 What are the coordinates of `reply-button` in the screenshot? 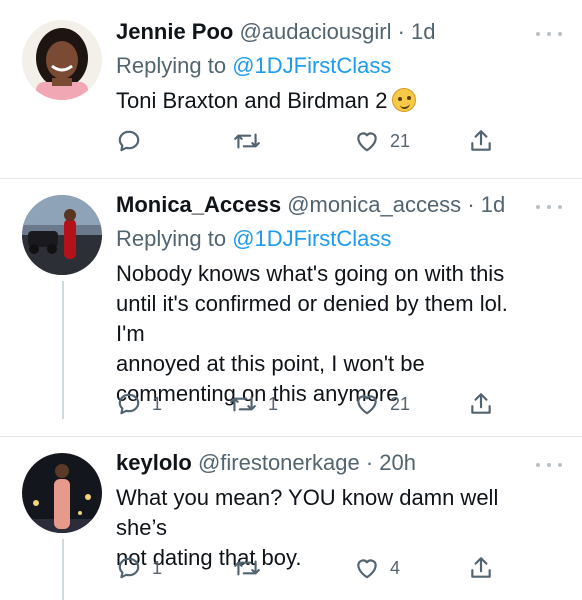 It's located at (129, 141).